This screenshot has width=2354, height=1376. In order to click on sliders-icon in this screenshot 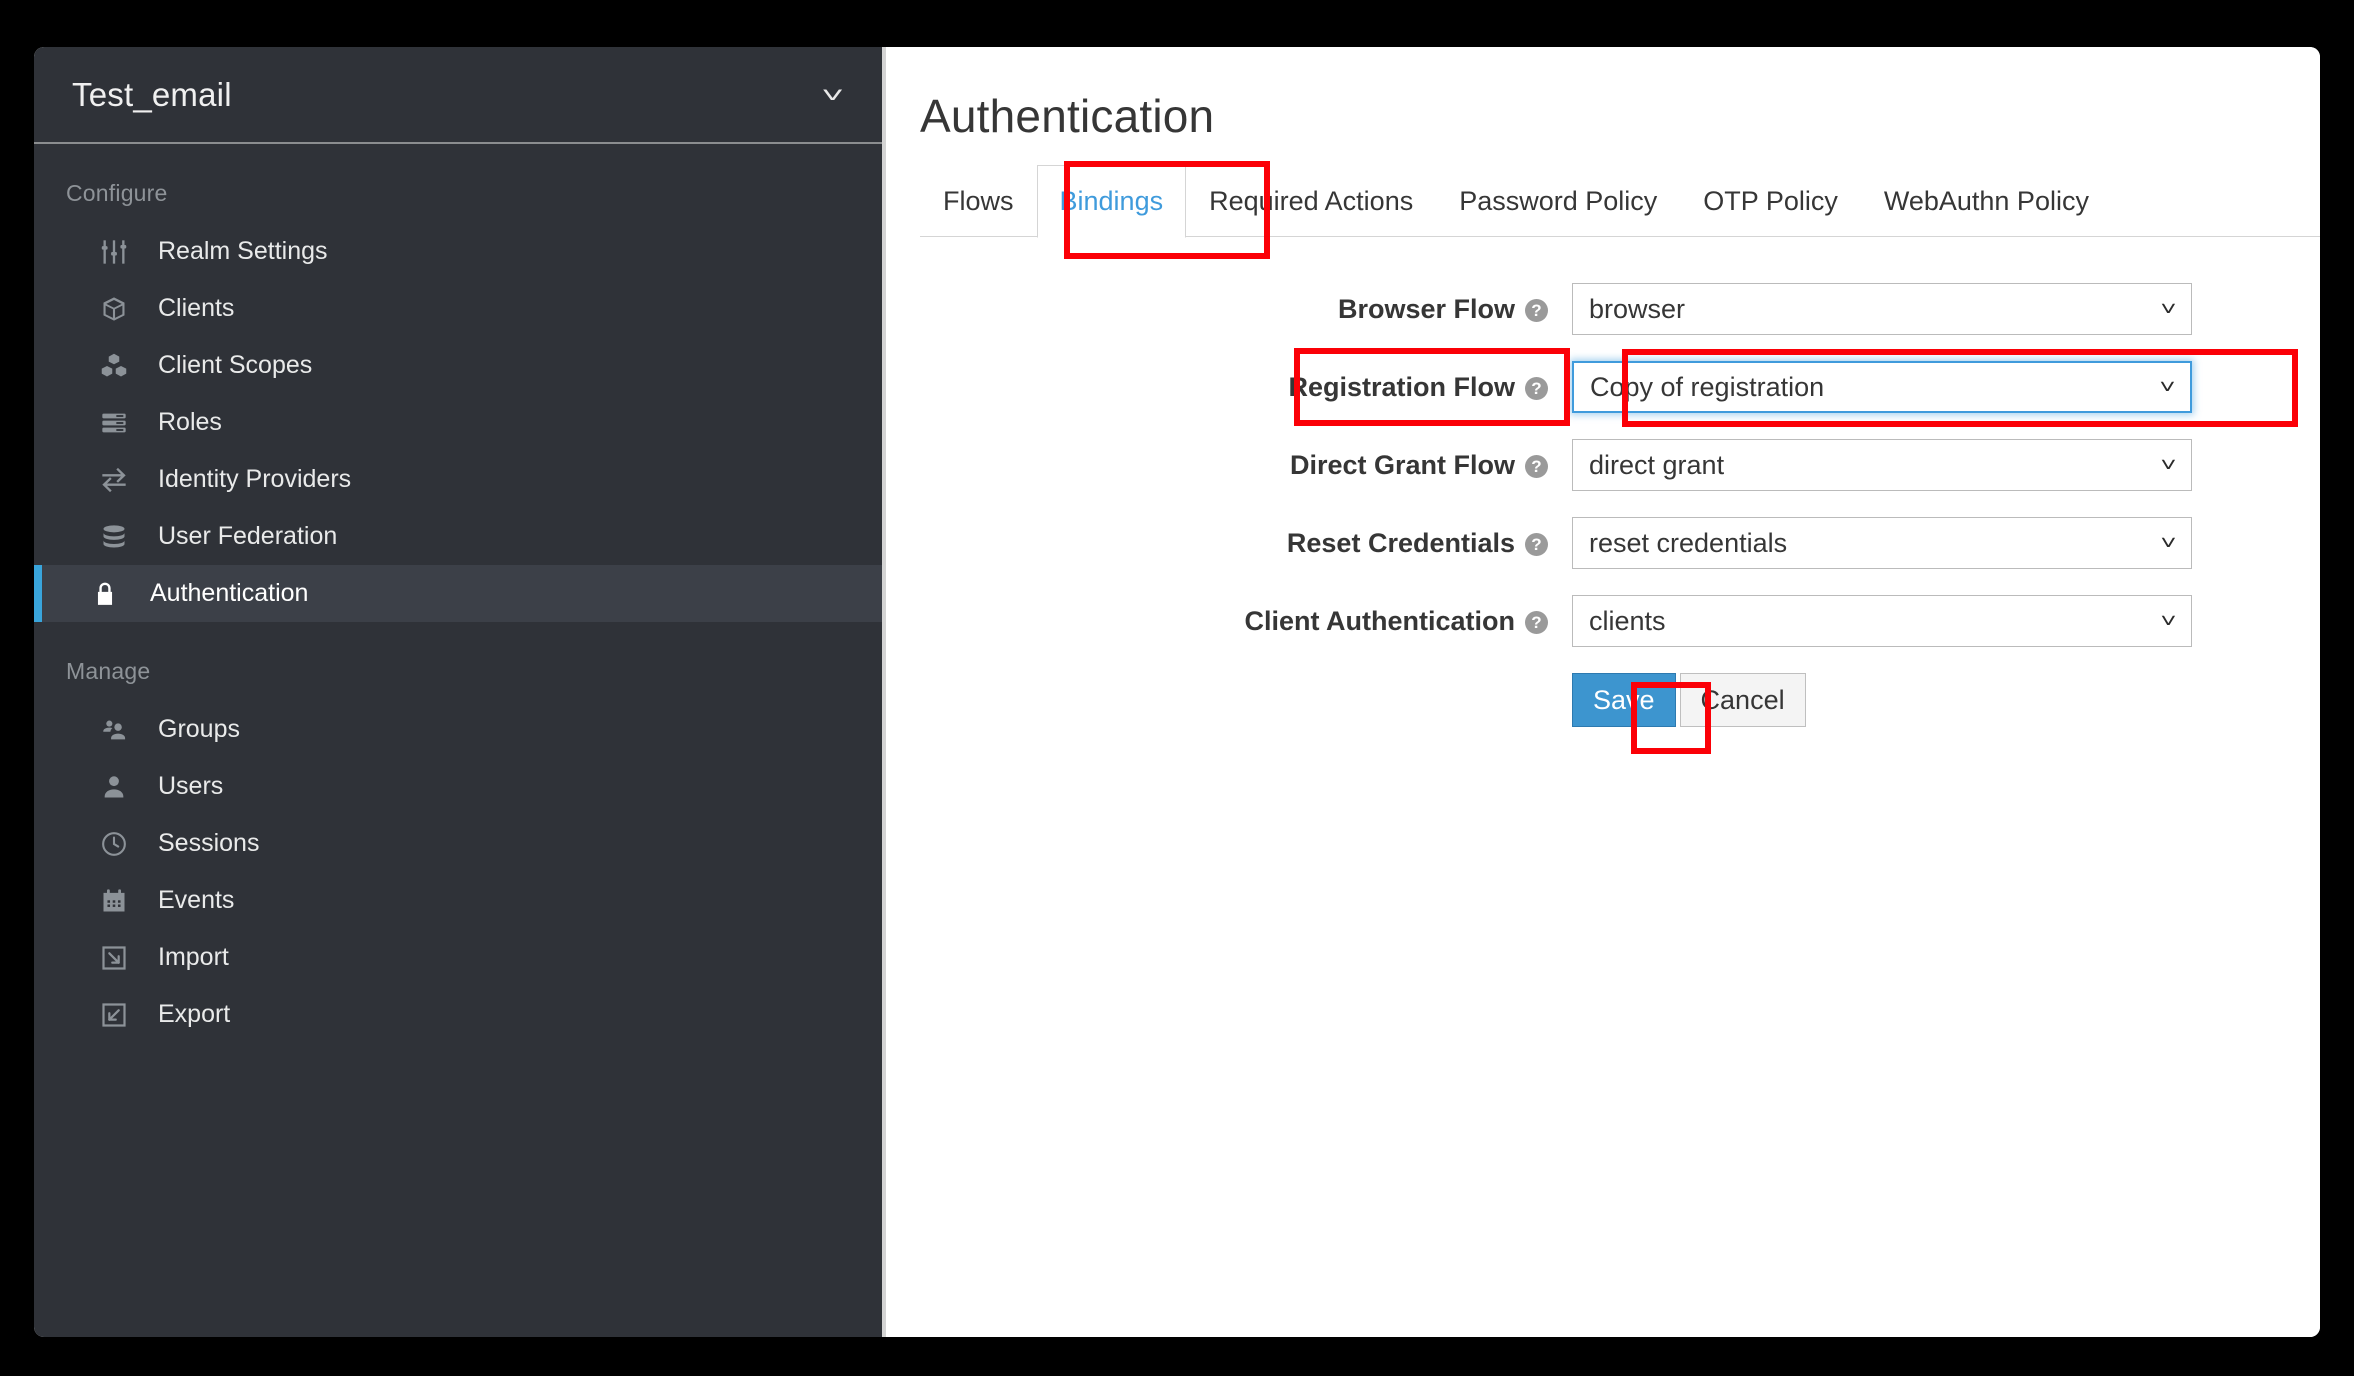, I will do `click(121, 252)`.